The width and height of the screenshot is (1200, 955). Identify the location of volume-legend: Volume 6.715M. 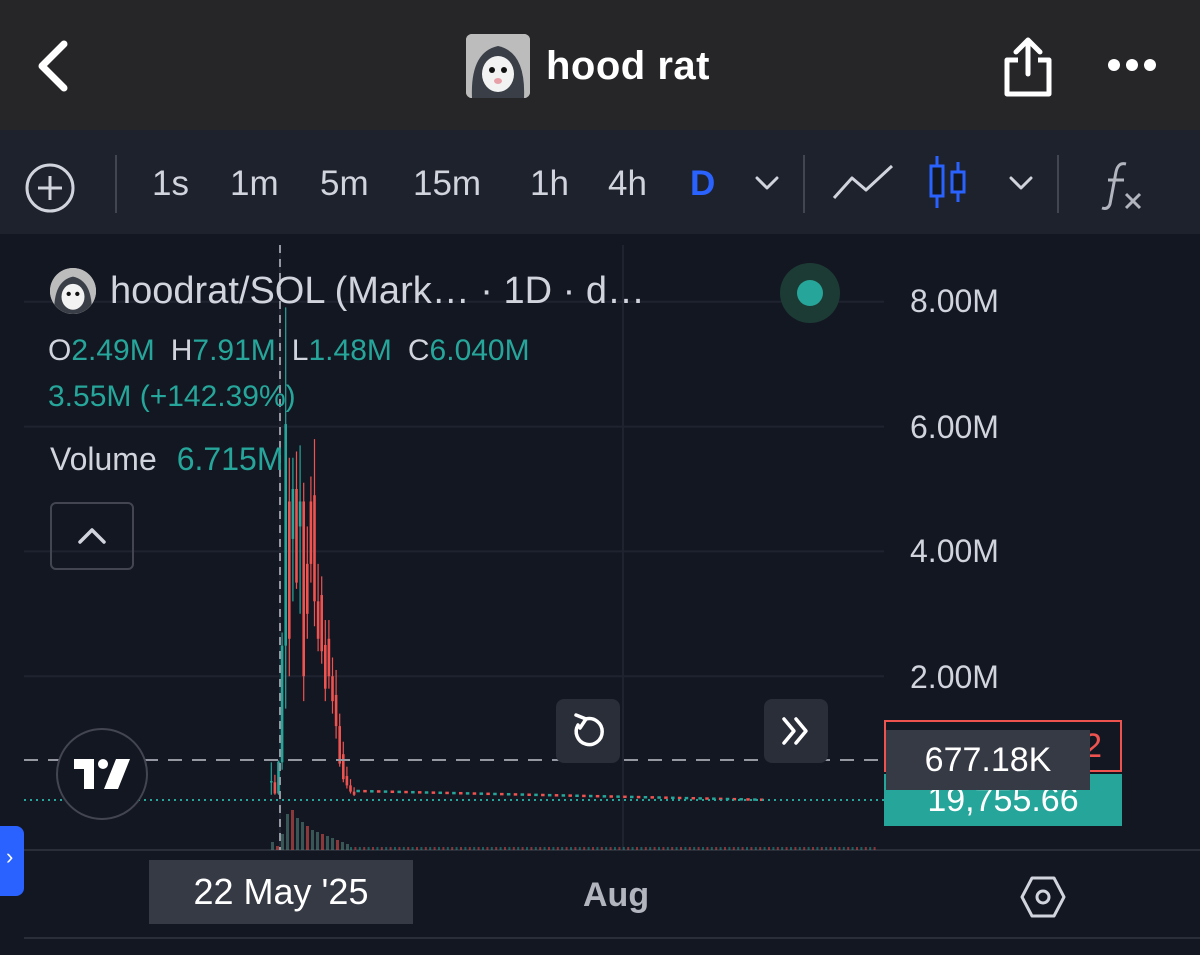
(166, 459).